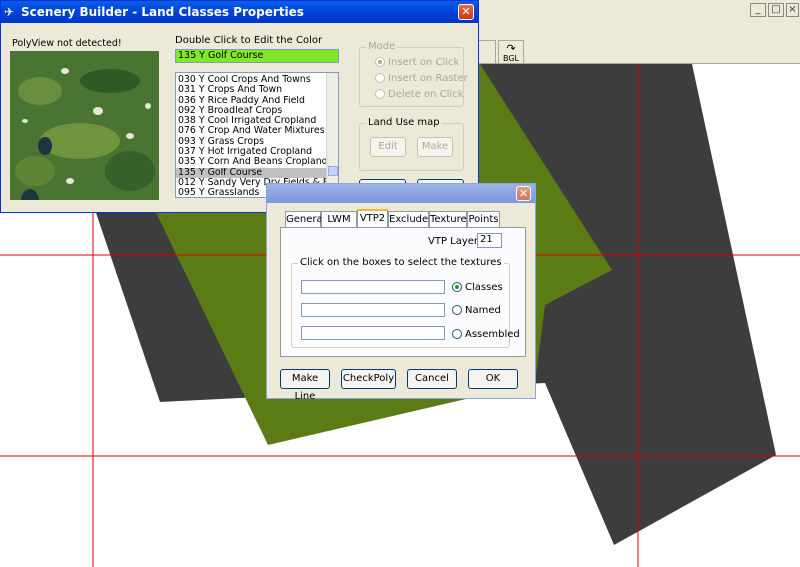  What do you see at coordinates (372, 218) in the screenshot?
I see `tab-vtp2: VTP2` at bounding box center [372, 218].